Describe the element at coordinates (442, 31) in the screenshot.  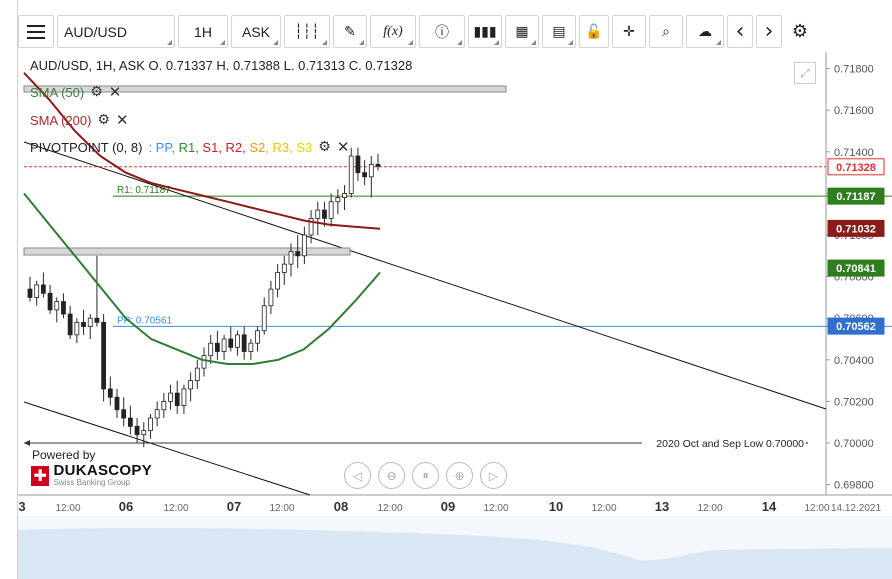
I see `info-icon: ⓘ` at that location.